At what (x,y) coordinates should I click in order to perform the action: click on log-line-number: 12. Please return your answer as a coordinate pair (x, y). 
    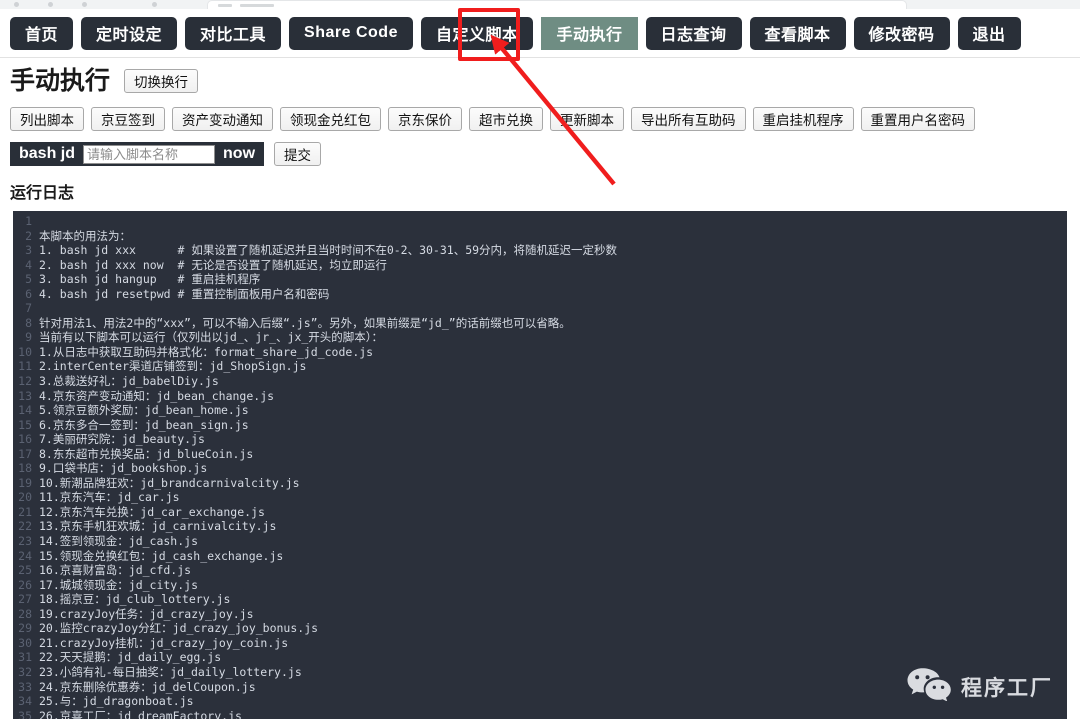
    Looking at the image, I should click on (25, 381).